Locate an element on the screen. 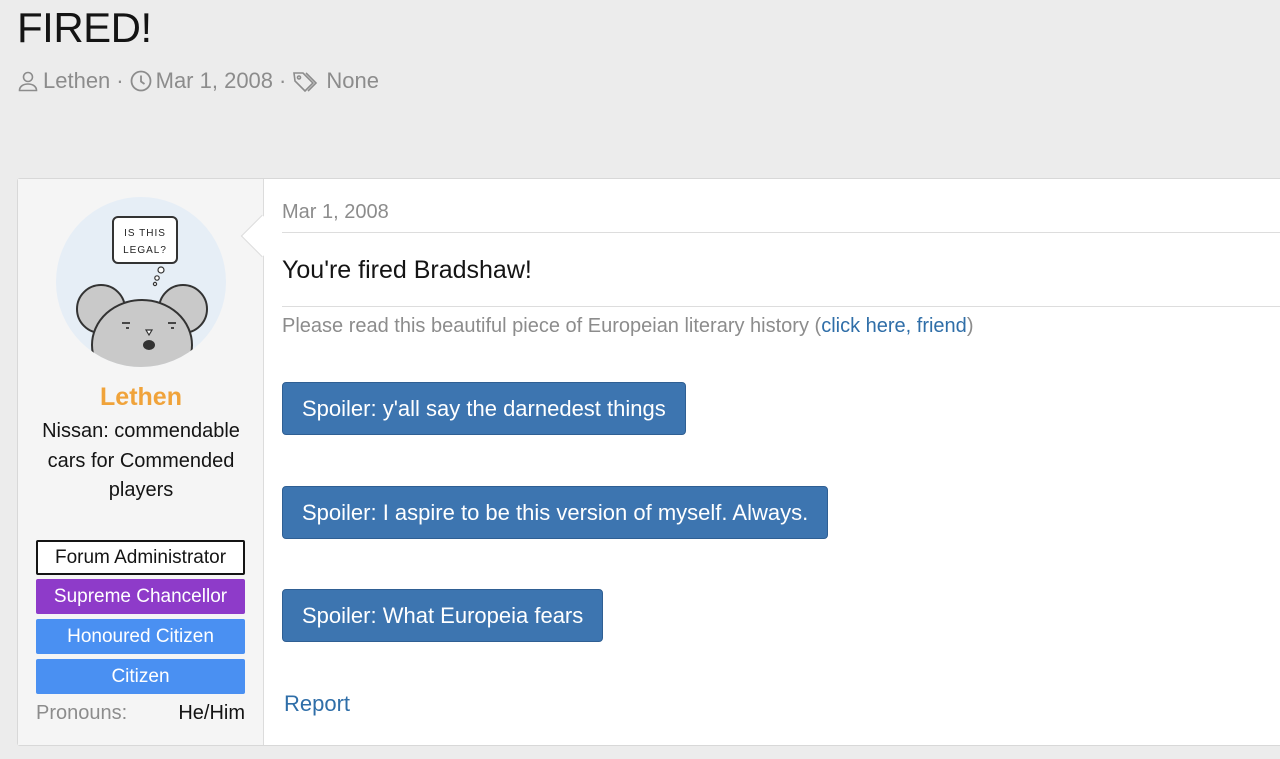 Image resolution: width=1280 pixels, height=759 pixels. thread-meta: Lethen · Mar 1, 2008 · None is located at coordinates (198, 81).